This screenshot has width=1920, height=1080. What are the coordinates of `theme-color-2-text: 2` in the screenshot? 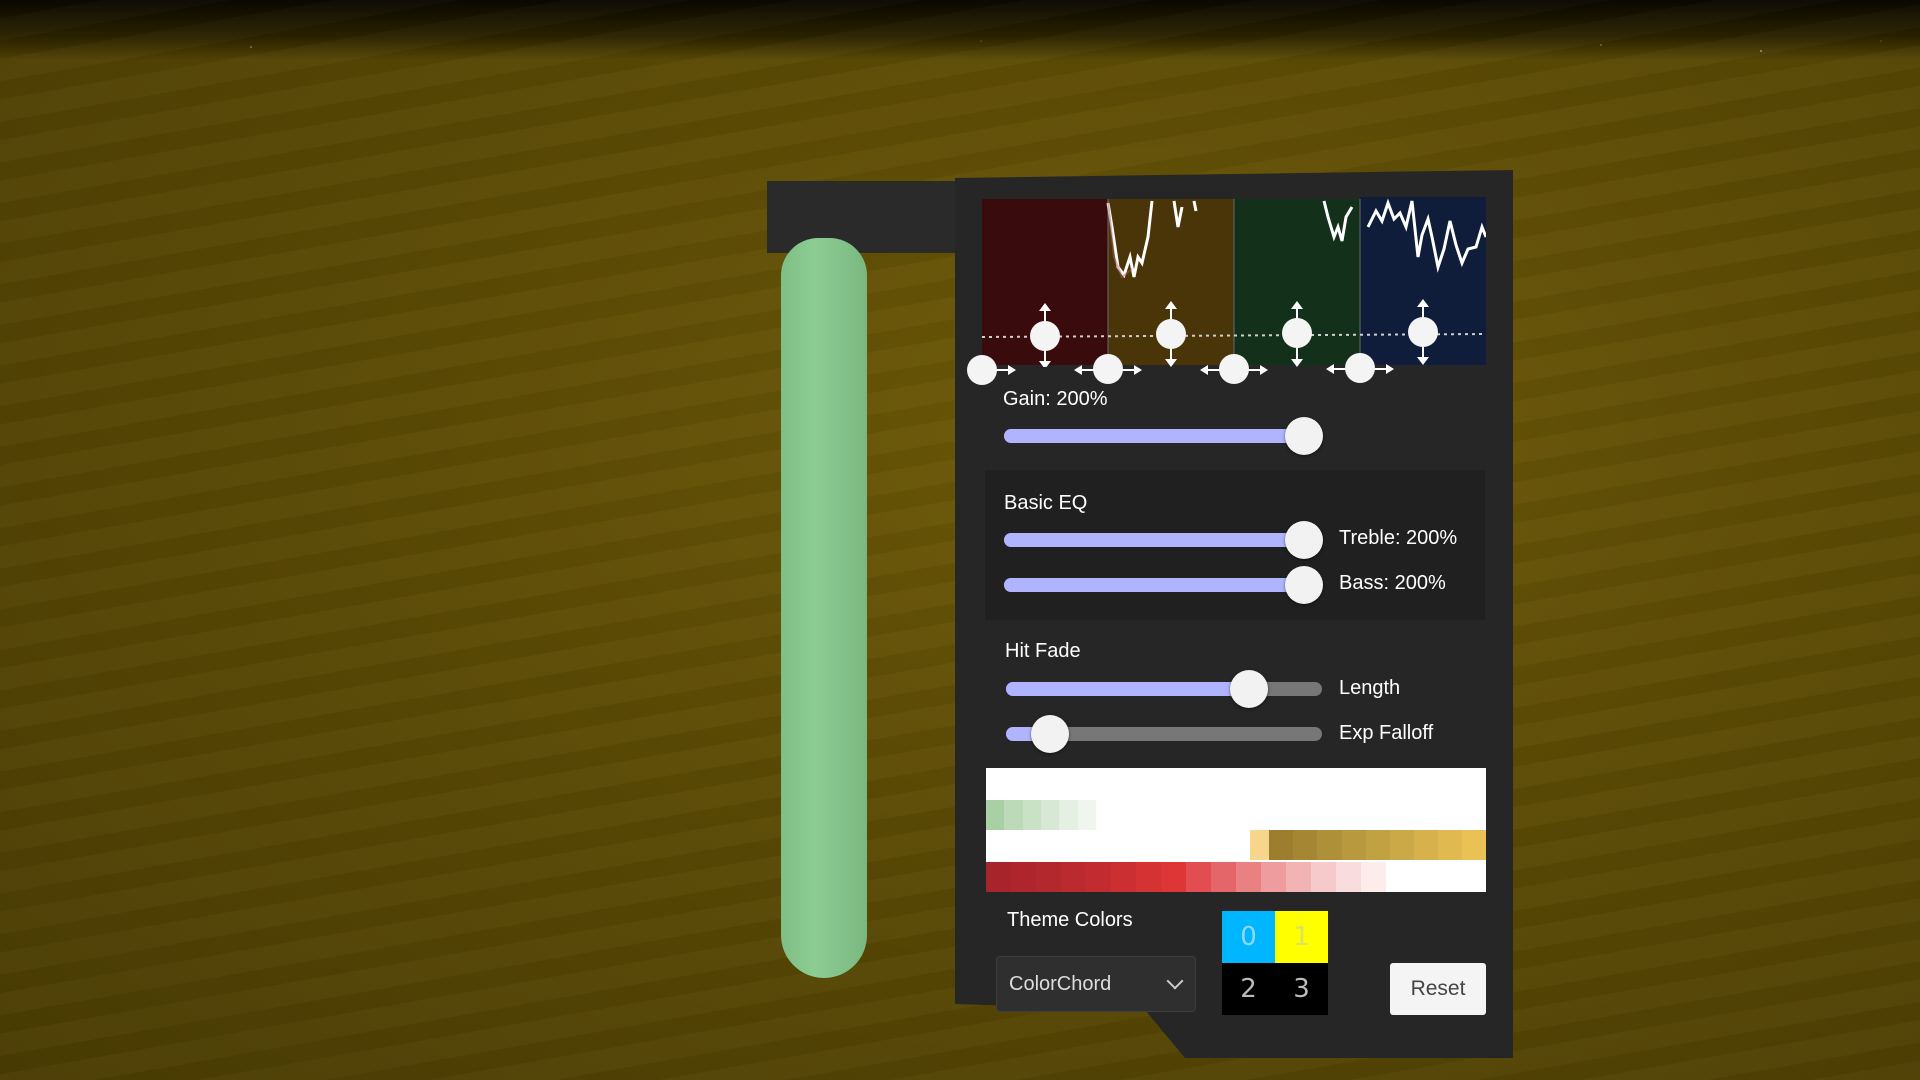 It's located at (1248, 989).